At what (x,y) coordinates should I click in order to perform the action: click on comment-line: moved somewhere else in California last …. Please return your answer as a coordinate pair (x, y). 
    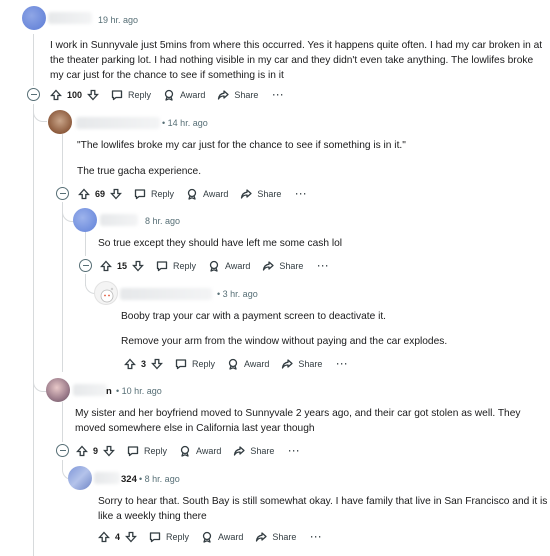
    Looking at the image, I should click on (195, 429).